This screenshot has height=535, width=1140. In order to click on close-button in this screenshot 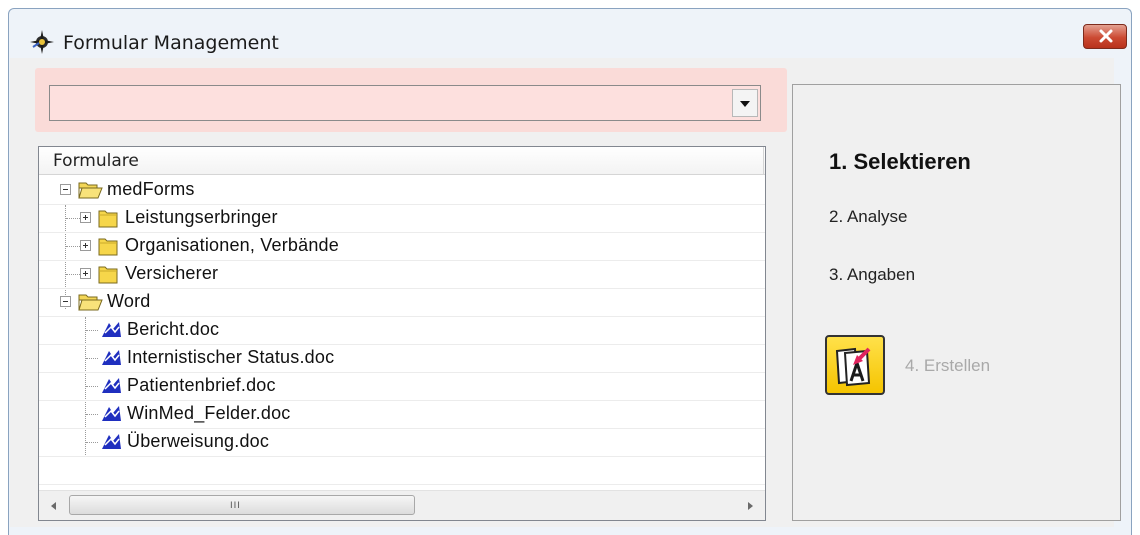, I will do `click(1105, 36)`.